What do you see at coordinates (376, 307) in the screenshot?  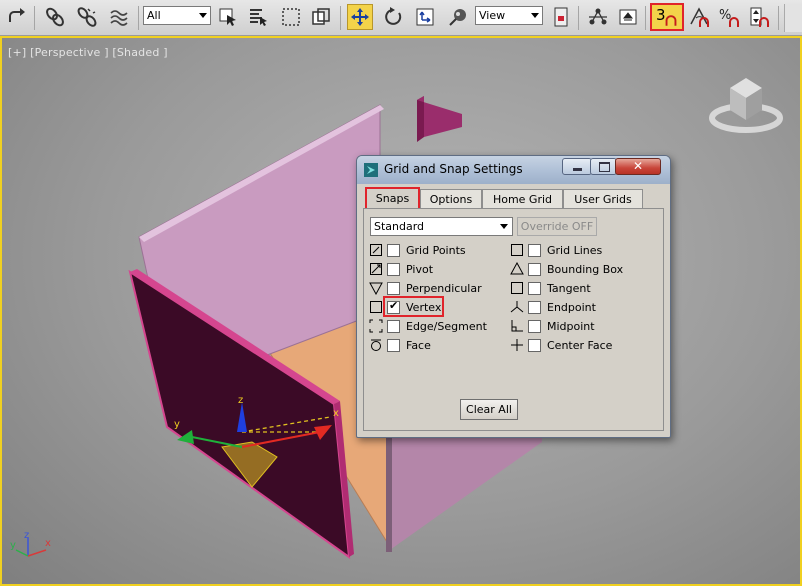 I see `vertex-icon` at bounding box center [376, 307].